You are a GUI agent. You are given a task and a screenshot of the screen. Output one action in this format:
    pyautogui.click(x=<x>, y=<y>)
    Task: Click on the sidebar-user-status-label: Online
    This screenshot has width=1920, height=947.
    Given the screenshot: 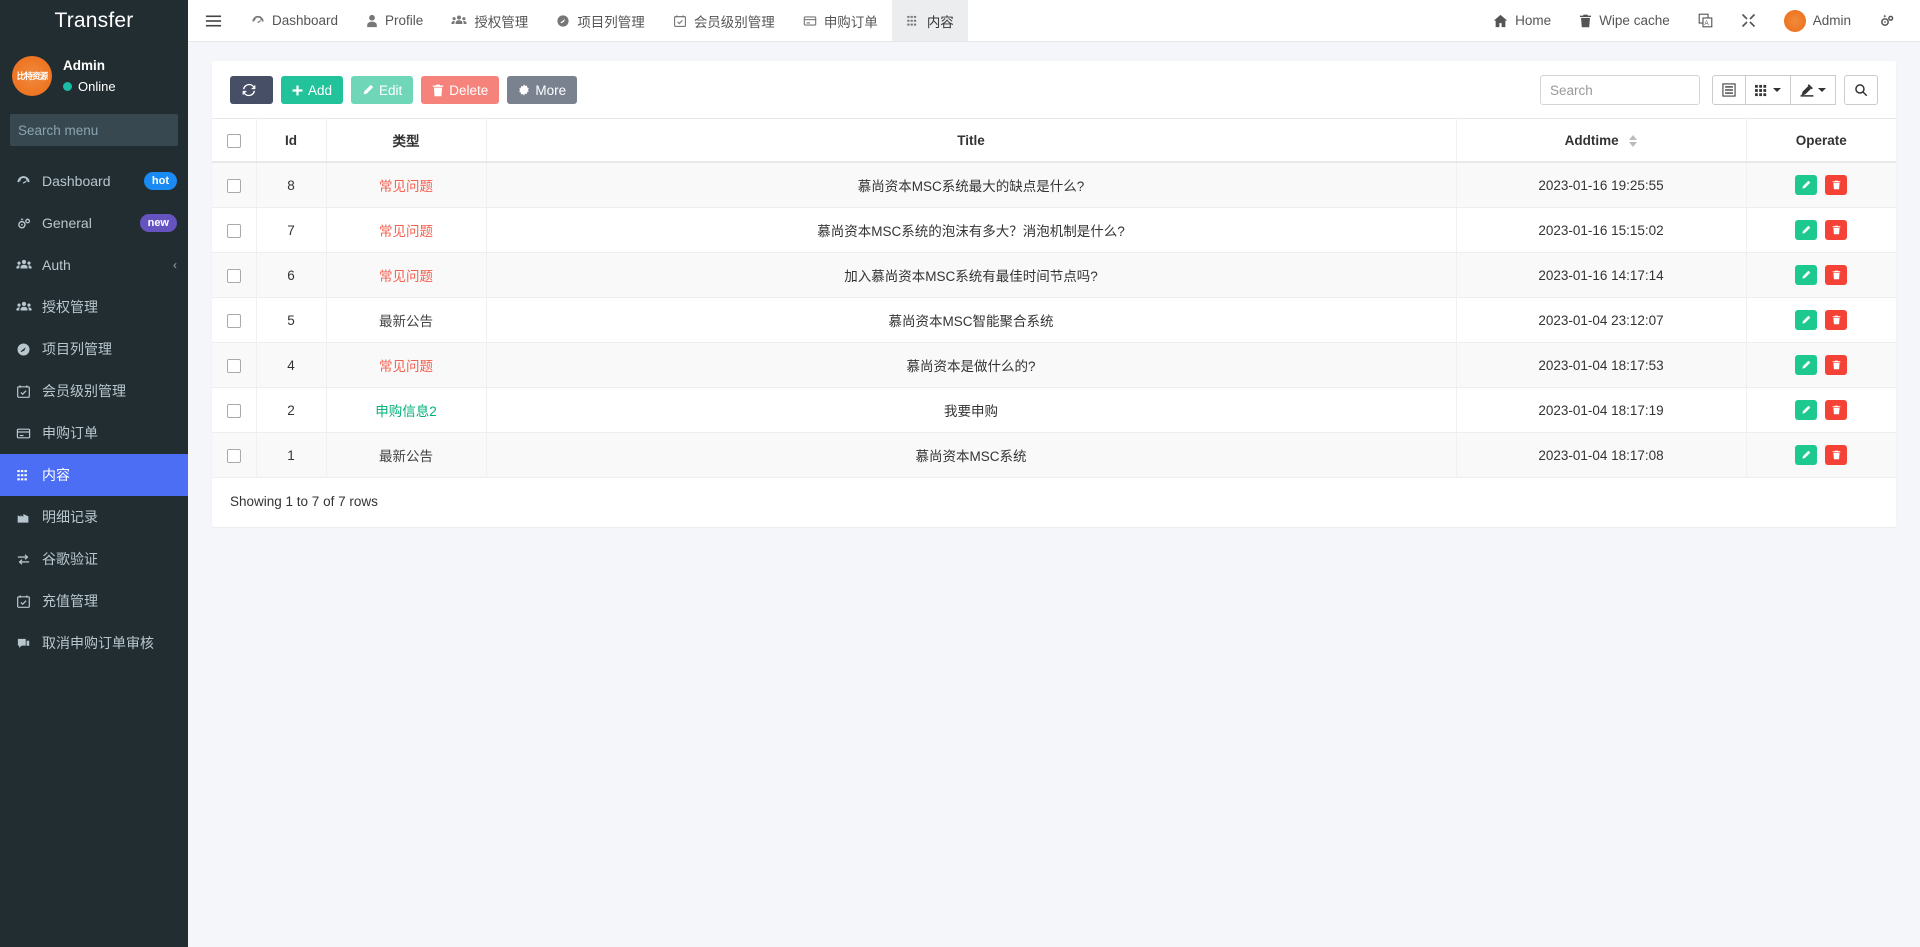 What is the action you would take?
    pyautogui.click(x=97, y=86)
    